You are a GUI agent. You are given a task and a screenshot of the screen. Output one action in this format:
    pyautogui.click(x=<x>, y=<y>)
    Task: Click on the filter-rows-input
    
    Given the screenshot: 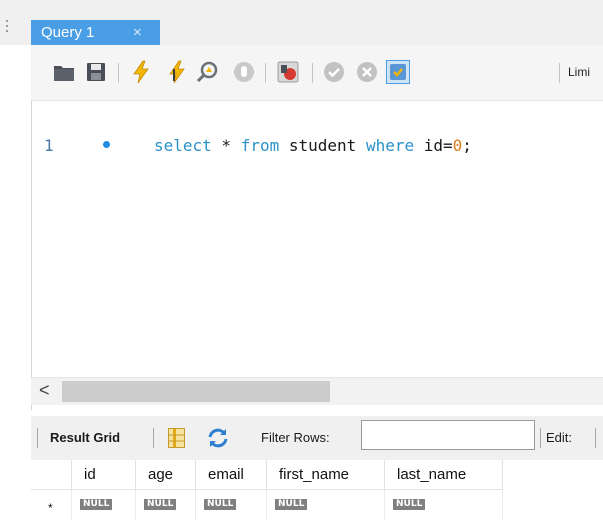 What is the action you would take?
    pyautogui.click(x=448, y=435)
    